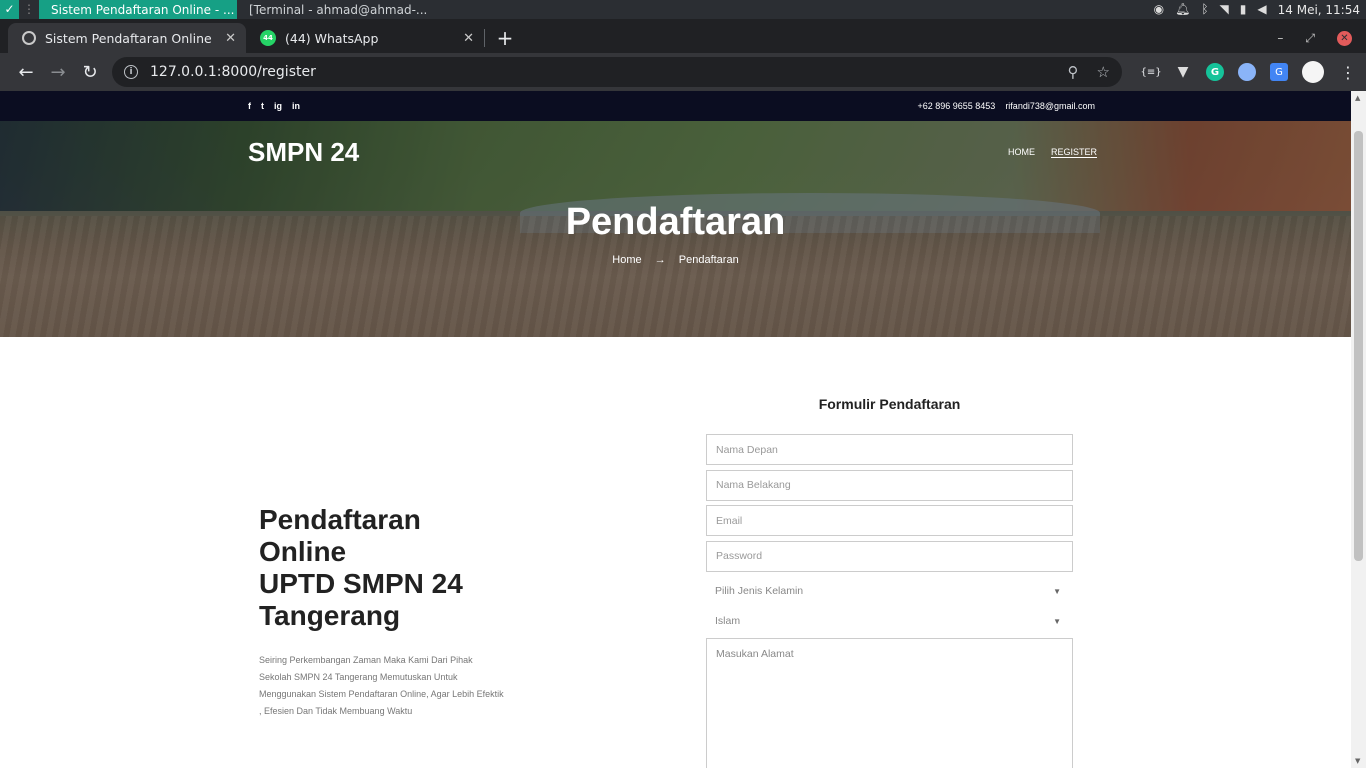  Describe the element at coordinates (1358, 346) in the screenshot. I see `scrollbar-thumb` at that location.